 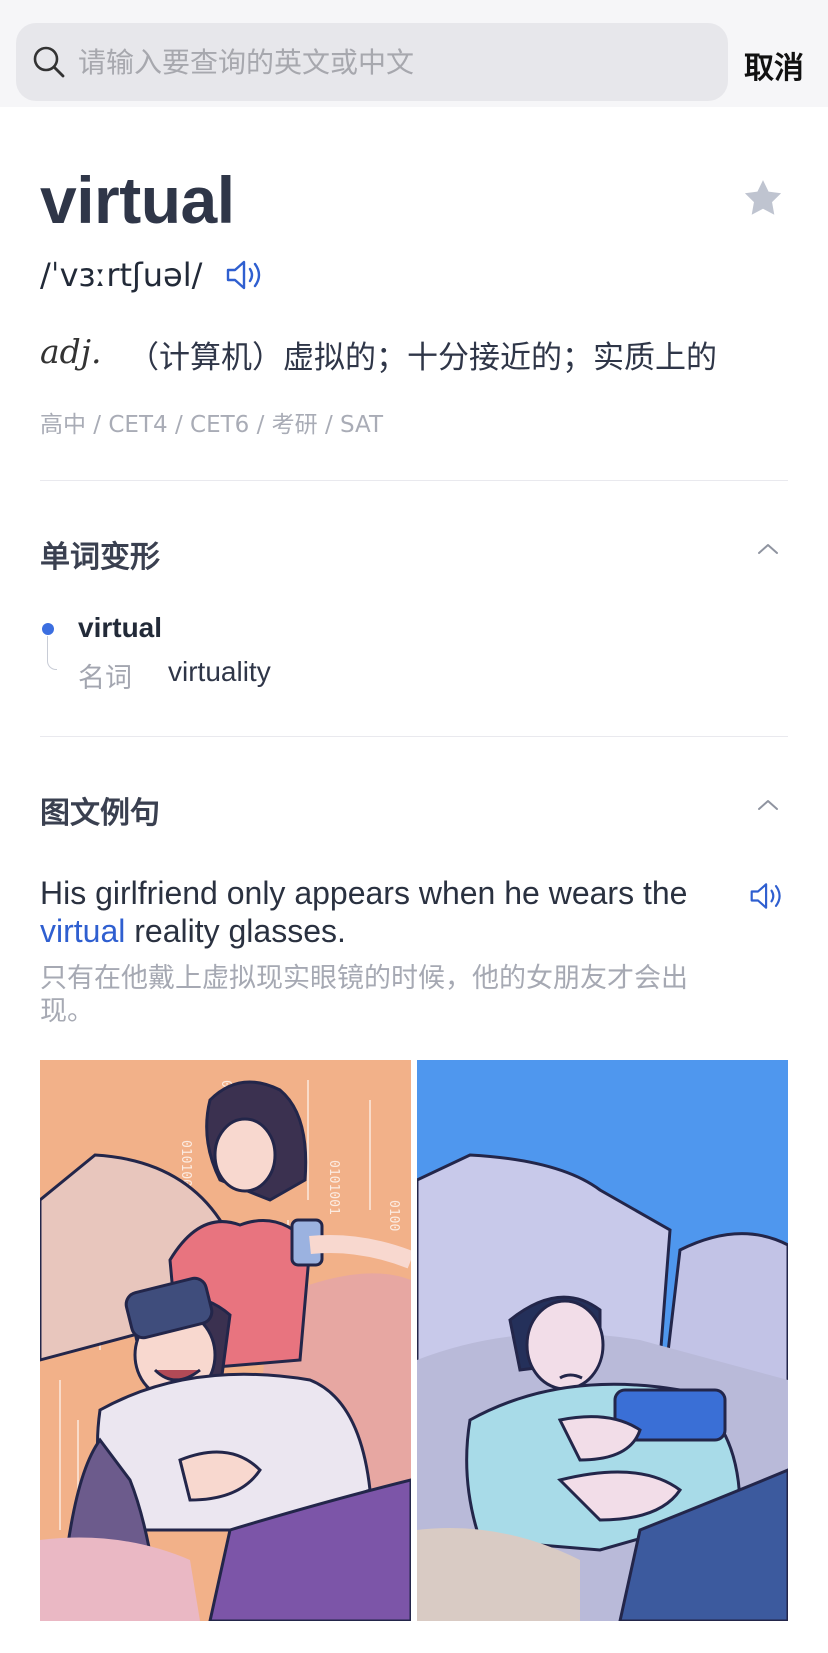 I want to click on headword: virtual, so click(x=137, y=200).